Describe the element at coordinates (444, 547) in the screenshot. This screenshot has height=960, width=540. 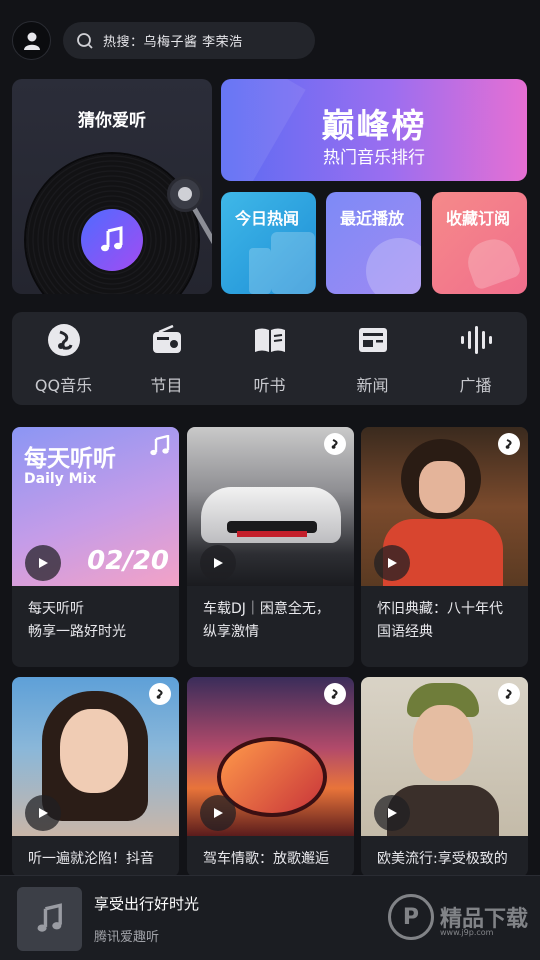
I see `playlist-tile-80s: 怀旧典藏：八十年代国语经典` at that location.